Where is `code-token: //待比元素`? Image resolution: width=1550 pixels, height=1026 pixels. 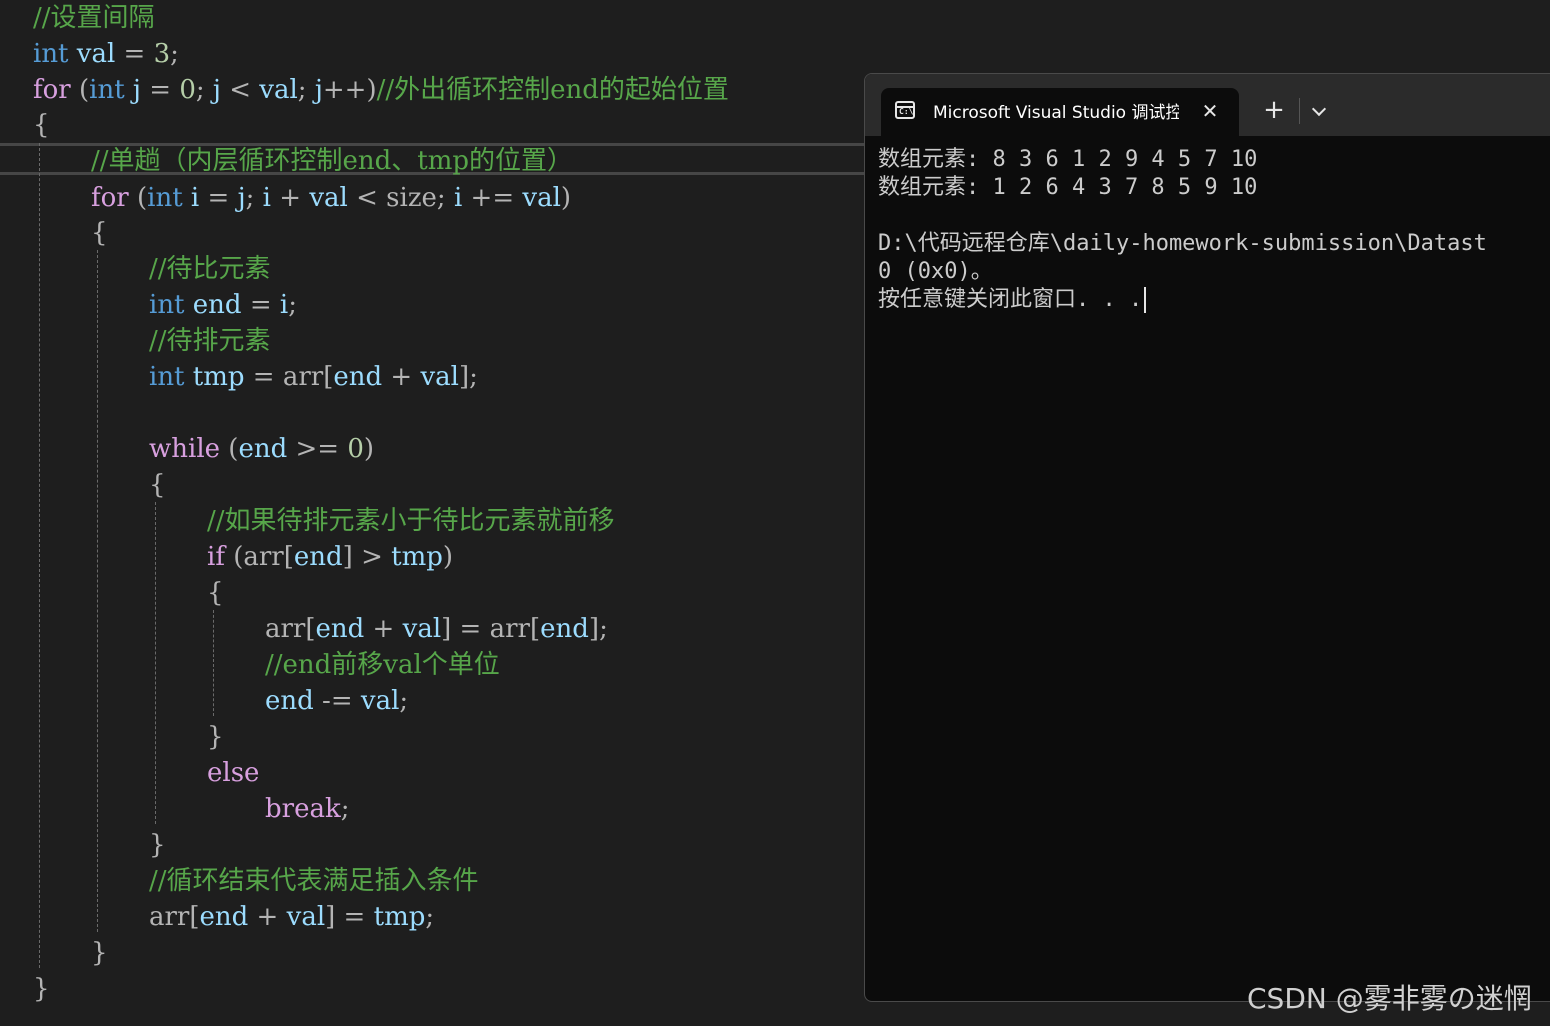
code-token: //待比元素 is located at coordinates (210, 269).